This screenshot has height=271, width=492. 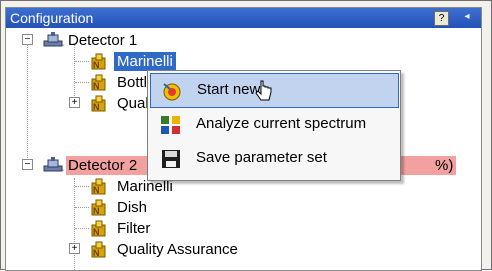 What do you see at coordinates (145, 61) in the screenshot?
I see `tree-item-label: Marinelli` at bounding box center [145, 61].